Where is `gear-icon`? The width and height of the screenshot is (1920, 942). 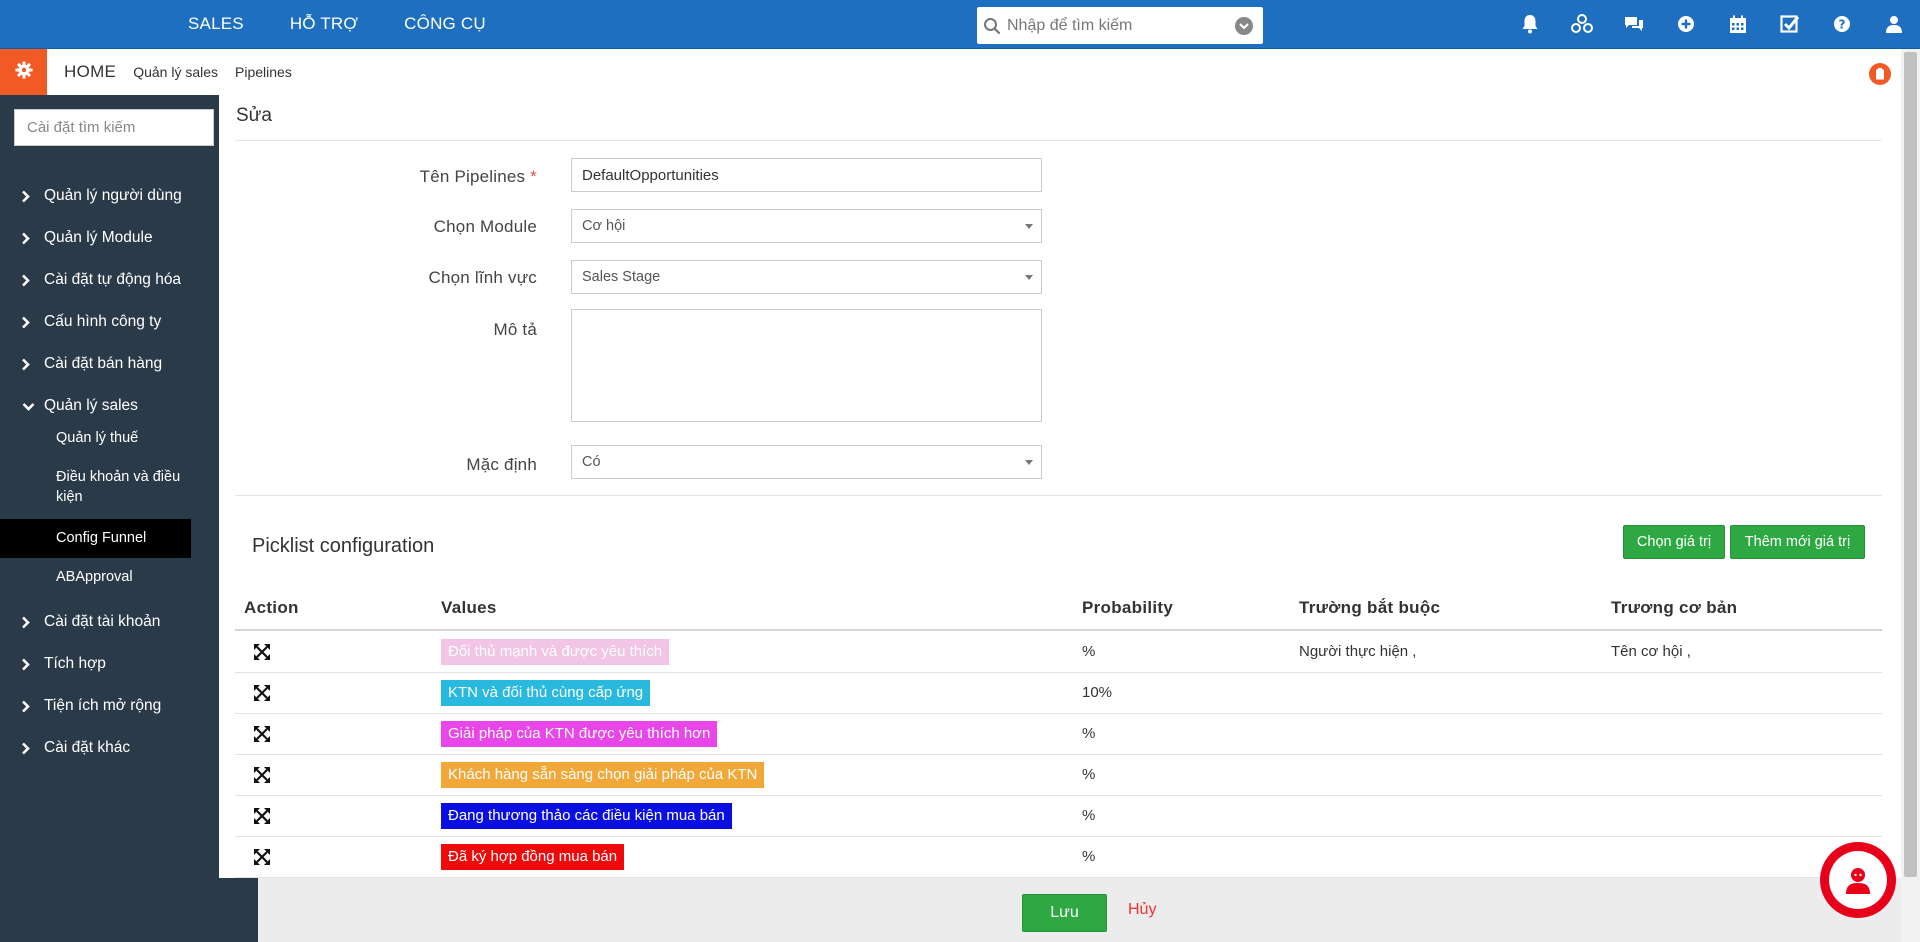 gear-icon is located at coordinates (24, 72).